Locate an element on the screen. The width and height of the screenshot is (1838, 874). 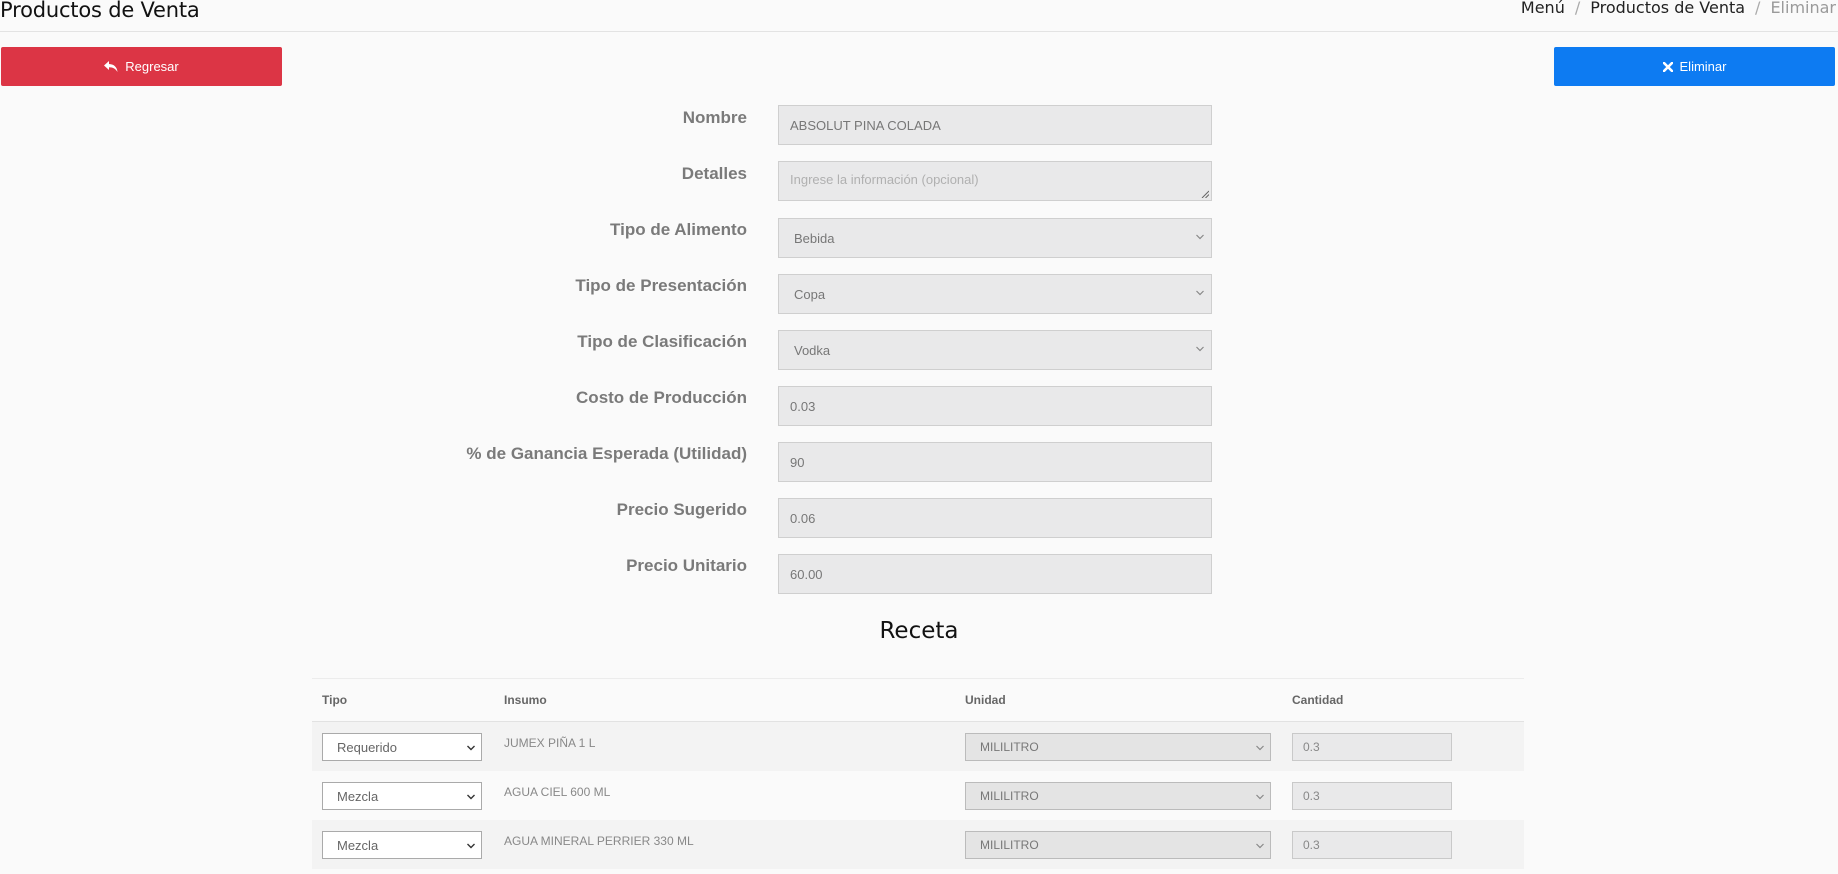
tipo-clasificacion-select: Vodka is located at coordinates (995, 350).